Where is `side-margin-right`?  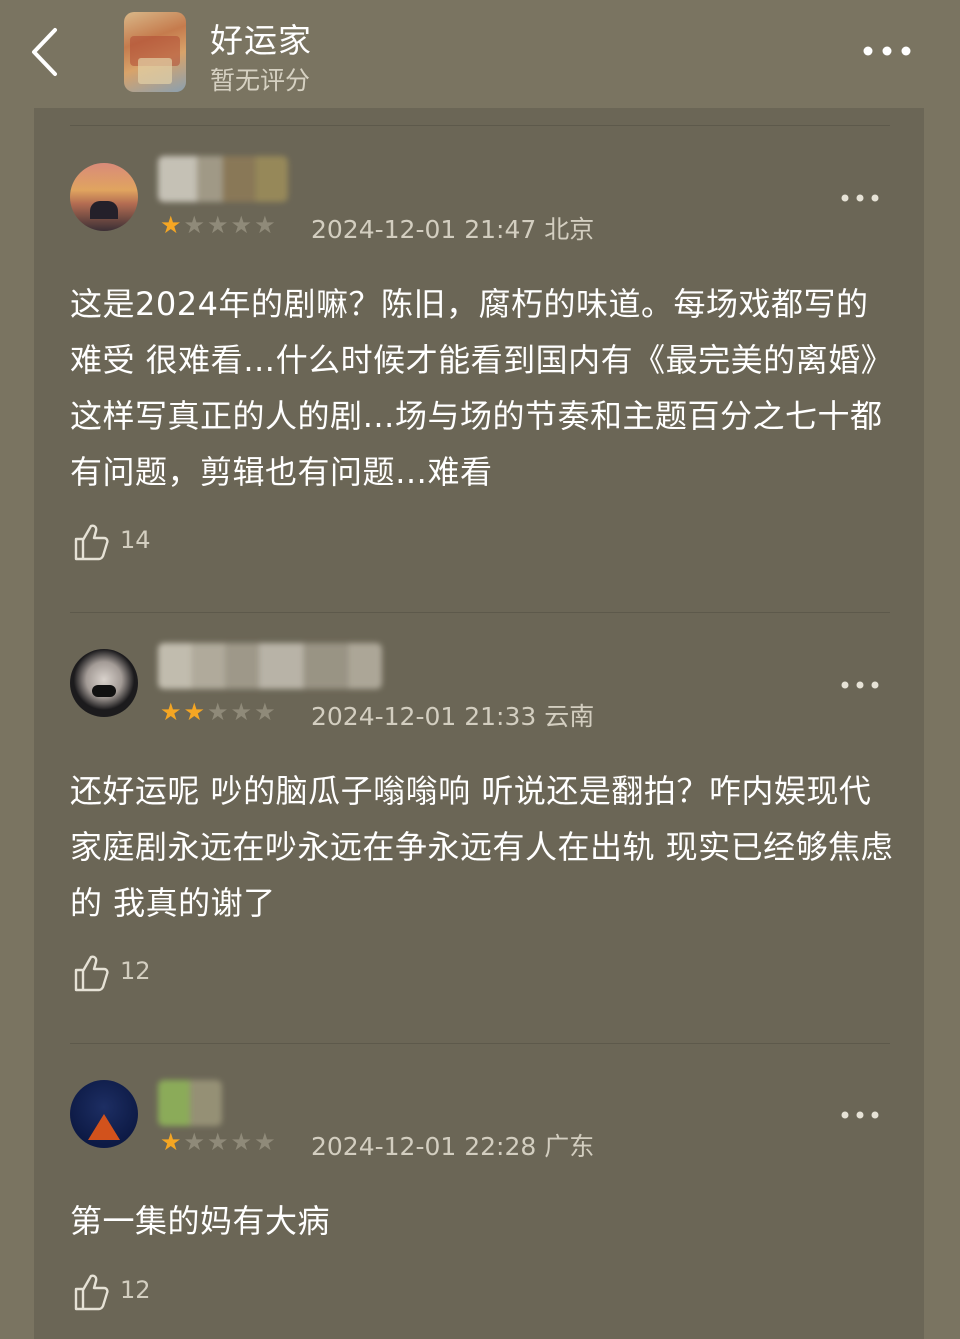 side-margin-right is located at coordinates (942, 723).